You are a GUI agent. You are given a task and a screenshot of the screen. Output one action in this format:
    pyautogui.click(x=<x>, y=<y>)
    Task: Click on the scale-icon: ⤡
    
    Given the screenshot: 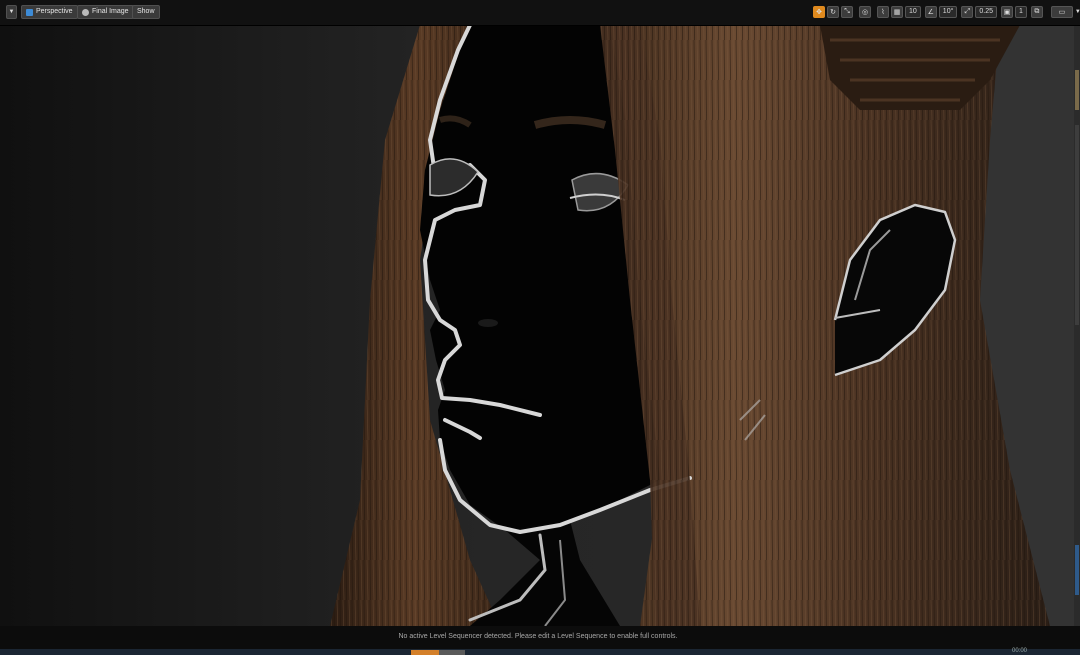 What is the action you would take?
    pyautogui.click(x=847, y=12)
    